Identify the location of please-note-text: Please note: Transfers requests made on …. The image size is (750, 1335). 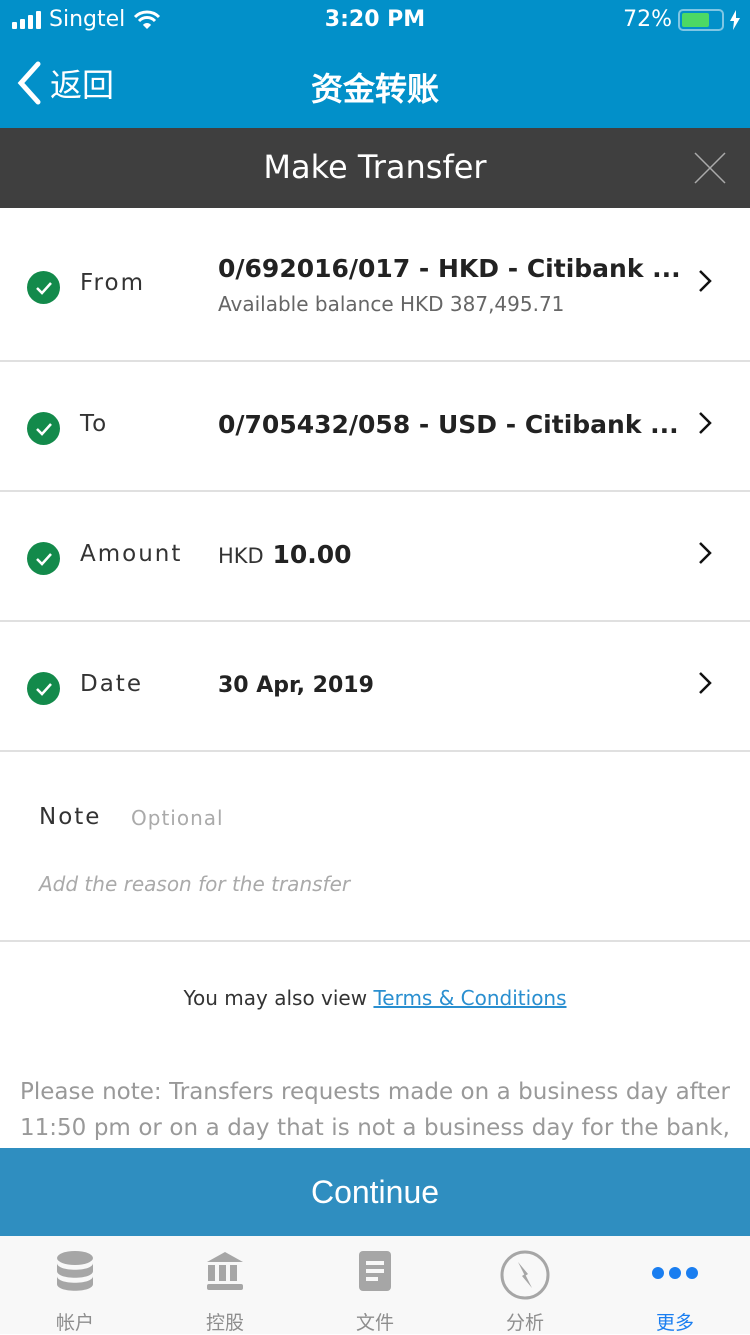
(375, 1110).